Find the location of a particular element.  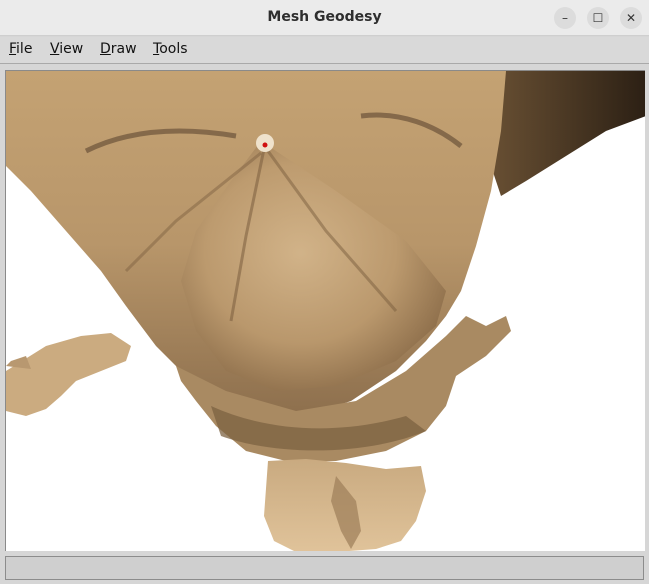

status-bar is located at coordinates (324, 568).